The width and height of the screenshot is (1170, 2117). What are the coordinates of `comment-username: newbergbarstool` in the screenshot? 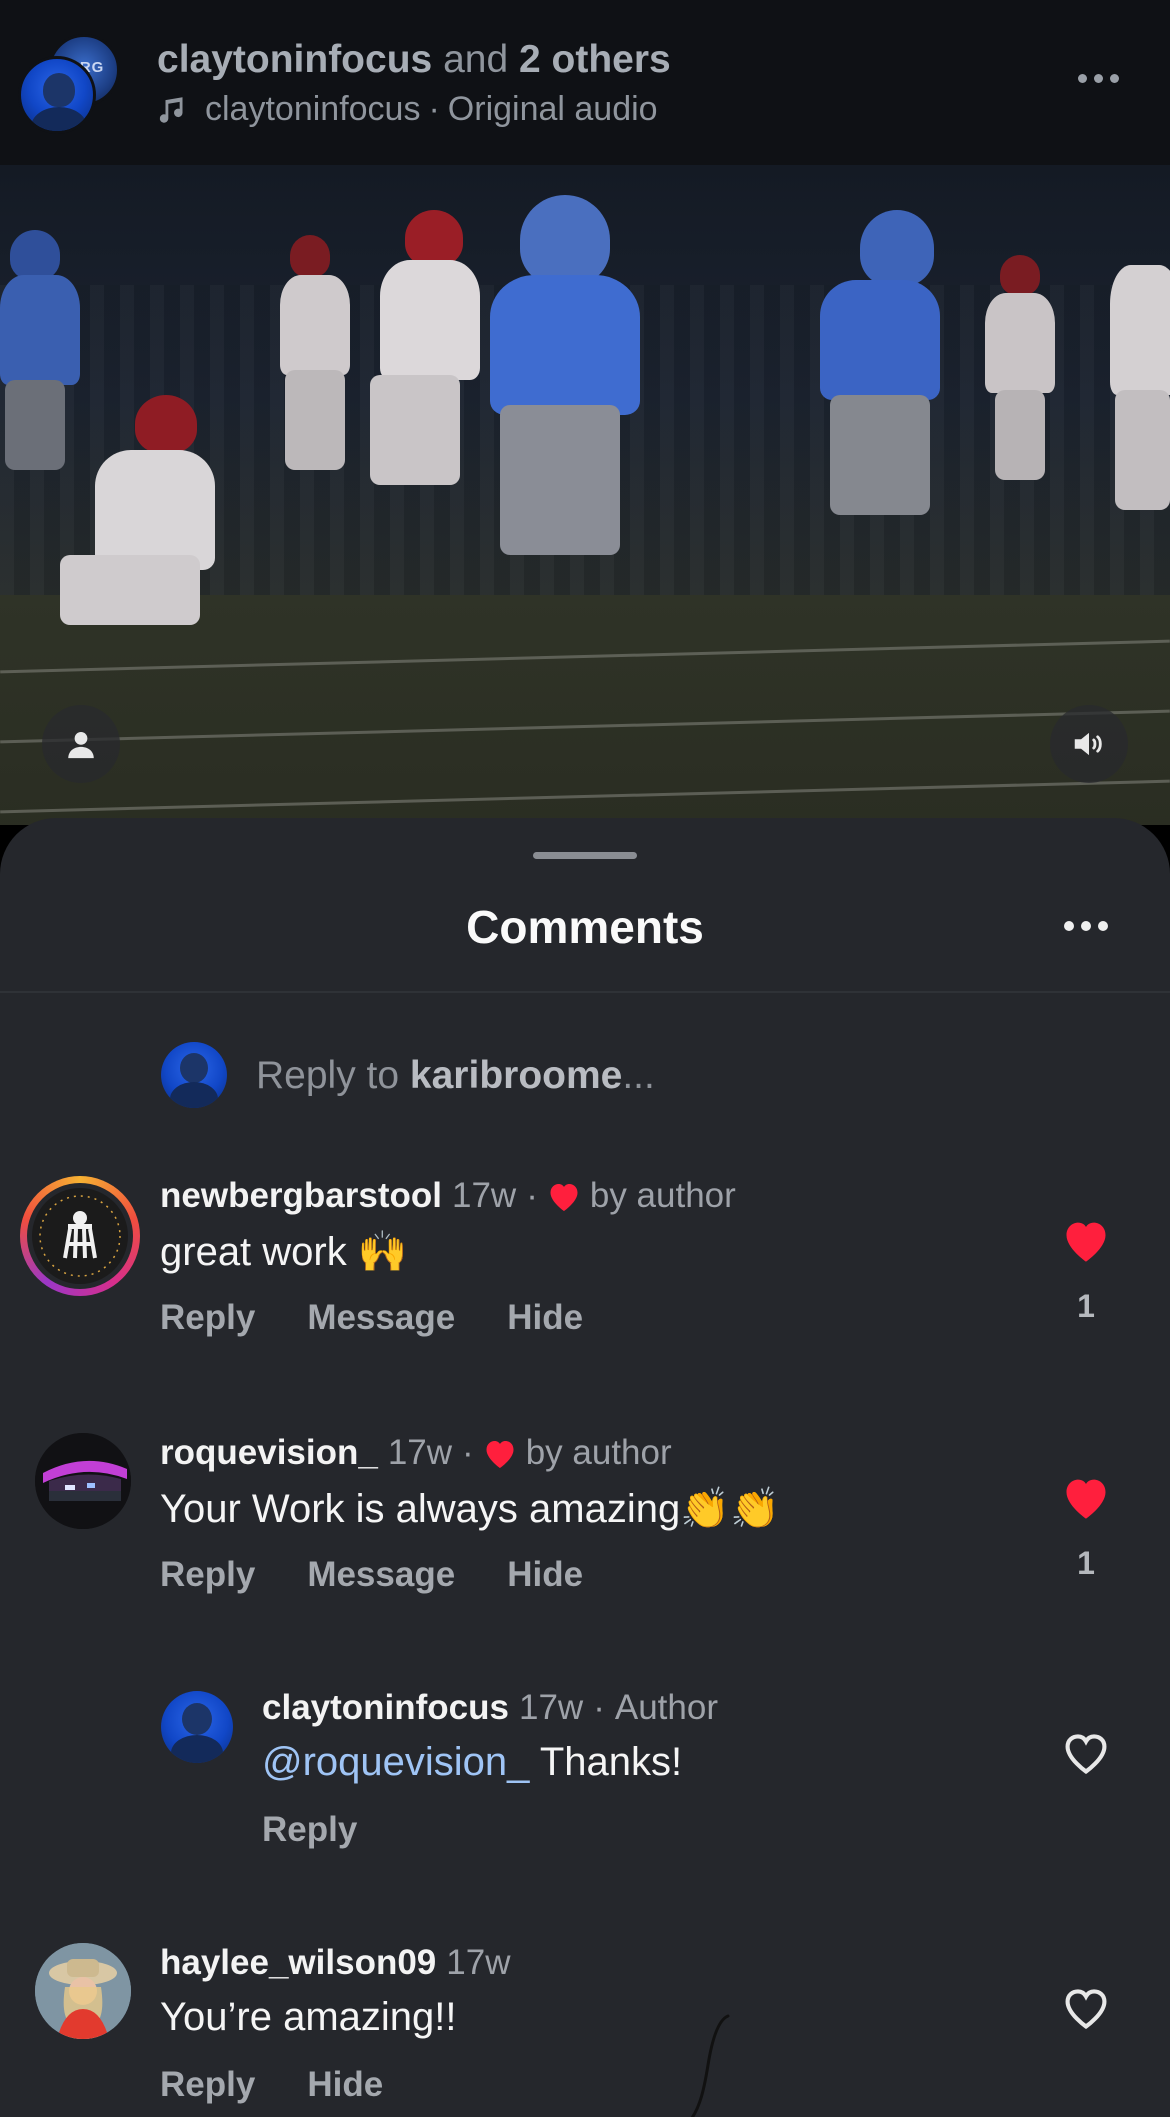 It's located at (301, 1196).